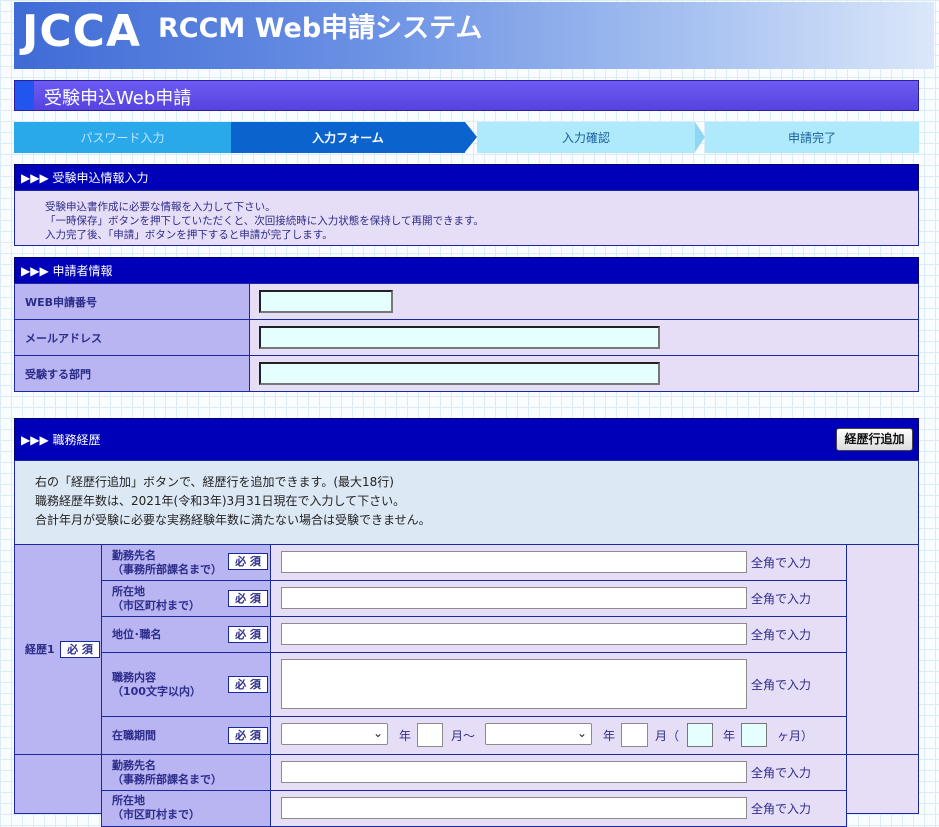 The width and height of the screenshot is (939, 827). I want to click on address-2-label-line1: 所在地, so click(128, 800).